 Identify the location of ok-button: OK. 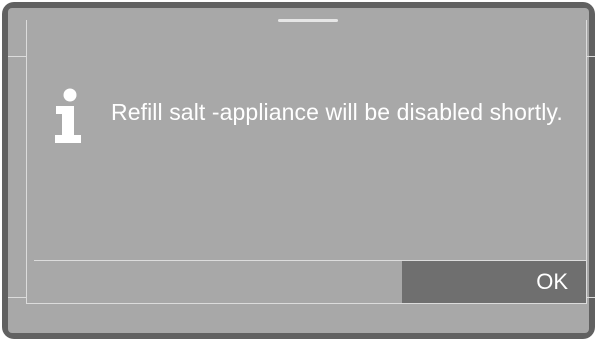
(494, 282).